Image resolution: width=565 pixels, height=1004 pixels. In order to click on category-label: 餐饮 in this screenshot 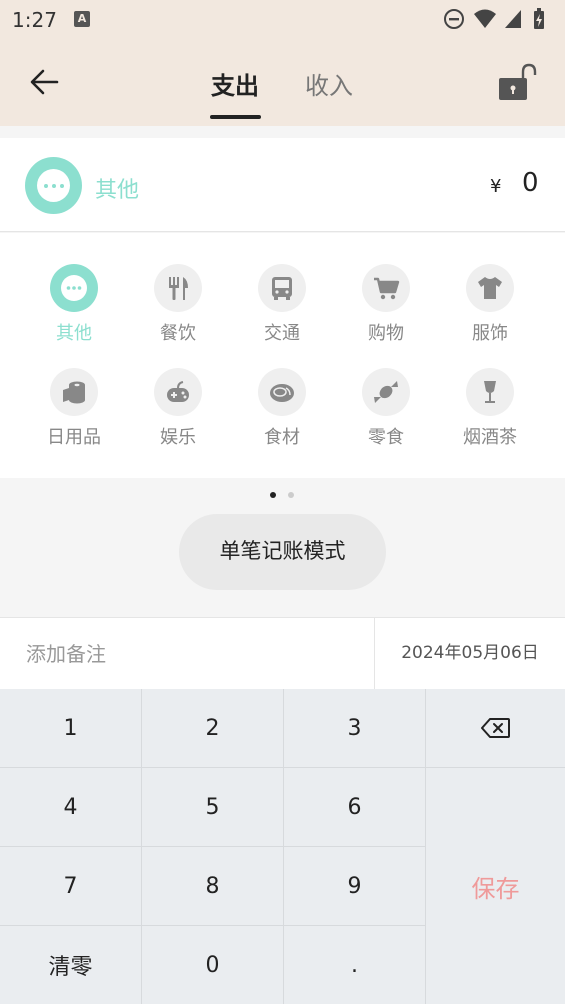, I will do `click(178, 333)`.